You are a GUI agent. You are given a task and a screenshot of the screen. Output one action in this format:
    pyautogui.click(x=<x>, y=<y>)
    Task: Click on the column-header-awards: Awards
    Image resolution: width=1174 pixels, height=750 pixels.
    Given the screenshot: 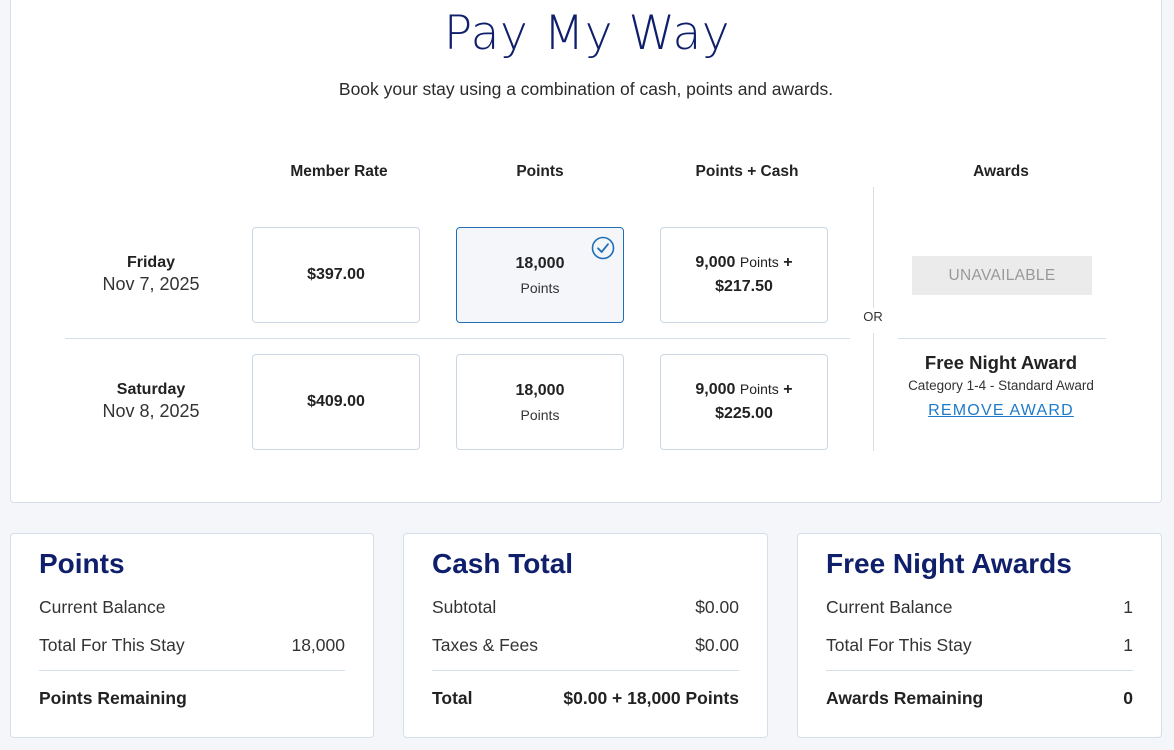 What is the action you would take?
    pyautogui.click(x=1001, y=171)
    